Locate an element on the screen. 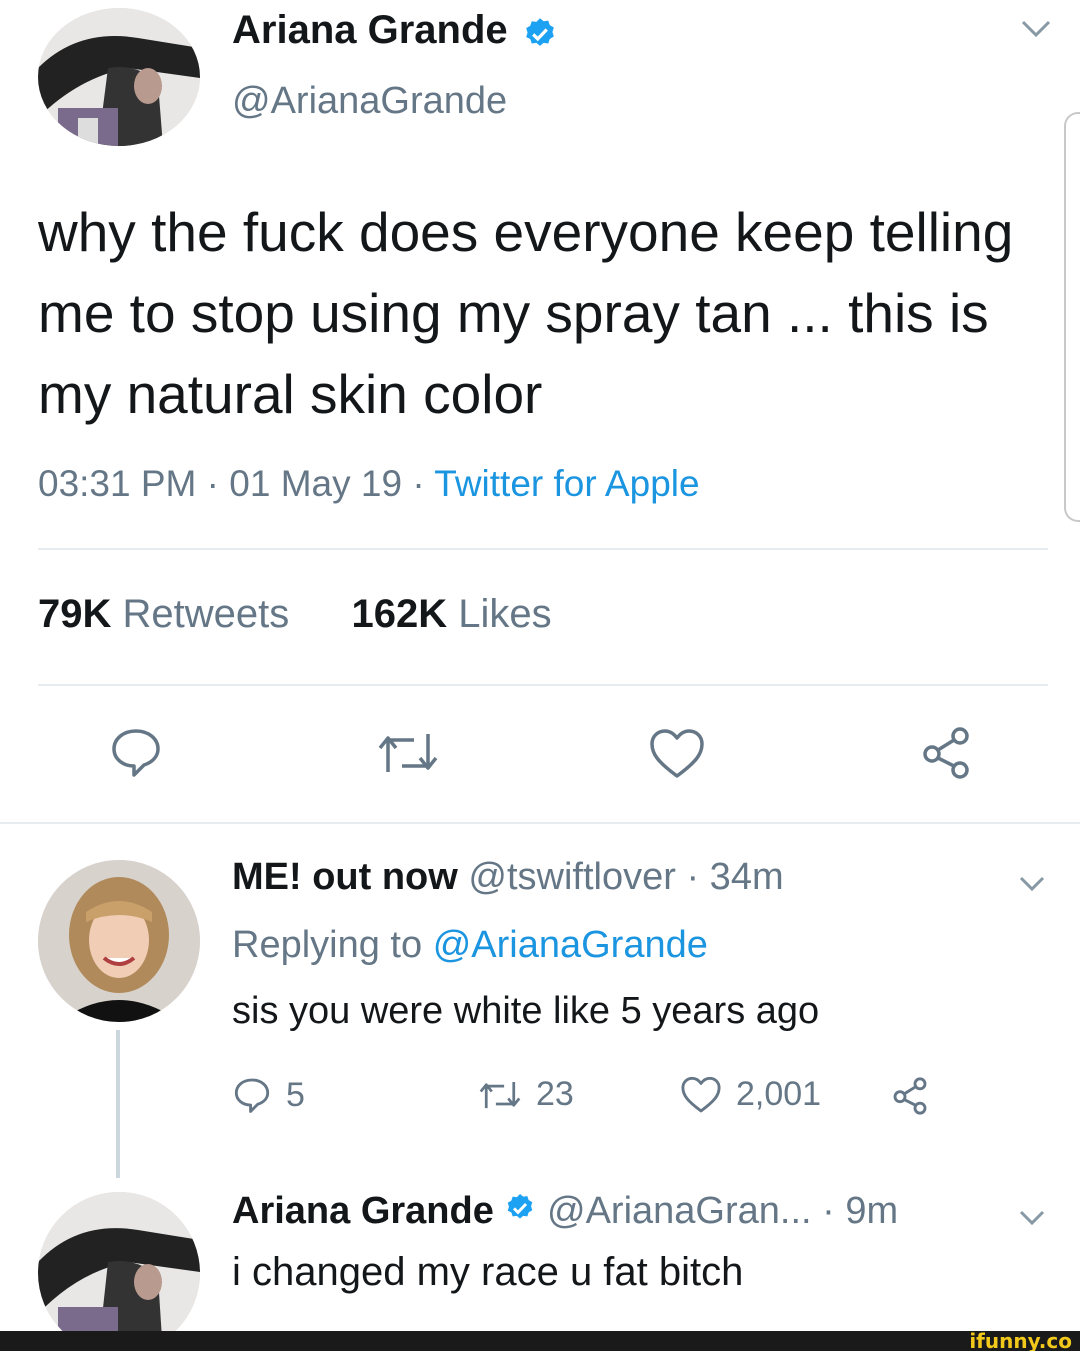 The width and height of the screenshot is (1080, 1351). retweets-count: 79K is located at coordinates (74, 614).